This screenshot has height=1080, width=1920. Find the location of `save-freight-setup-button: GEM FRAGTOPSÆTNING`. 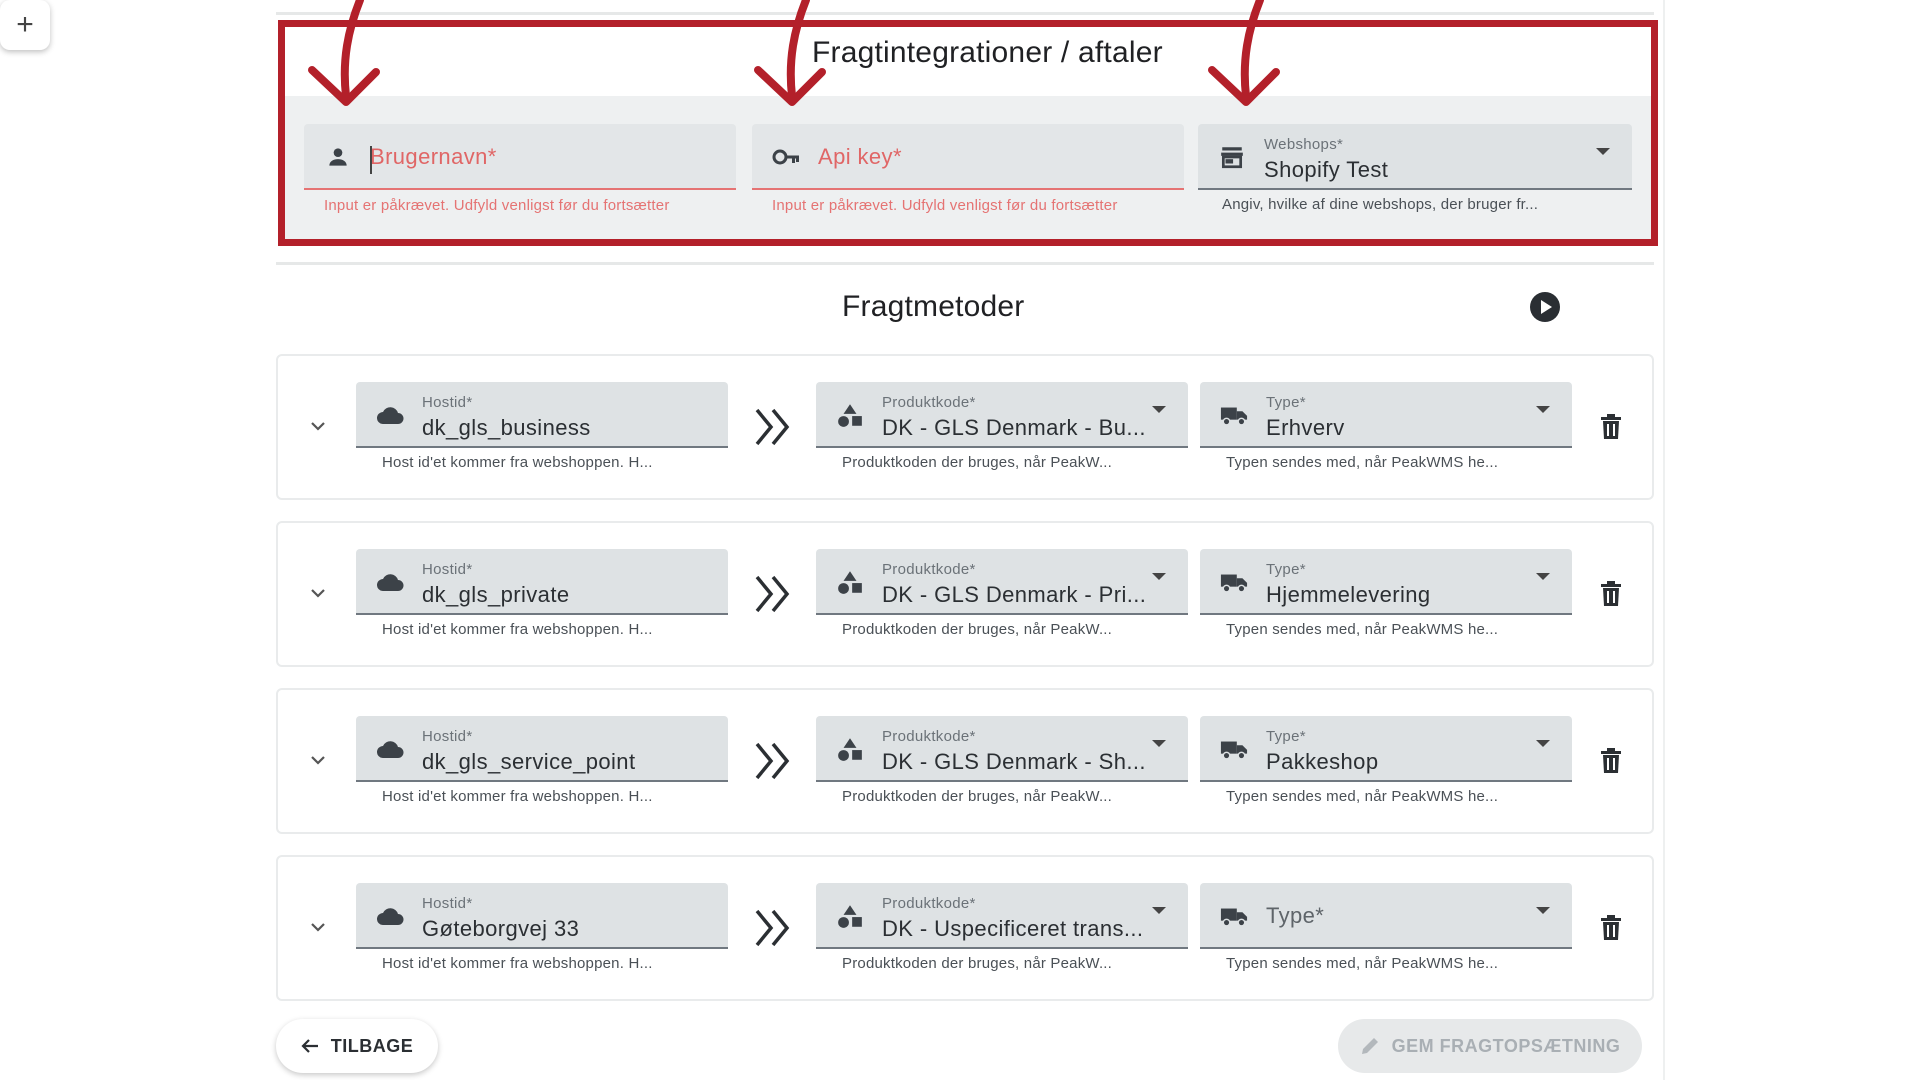

save-freight-setup-button: GEM FRAGTOPSÆTNING is located at coordinates (1490, 1046).